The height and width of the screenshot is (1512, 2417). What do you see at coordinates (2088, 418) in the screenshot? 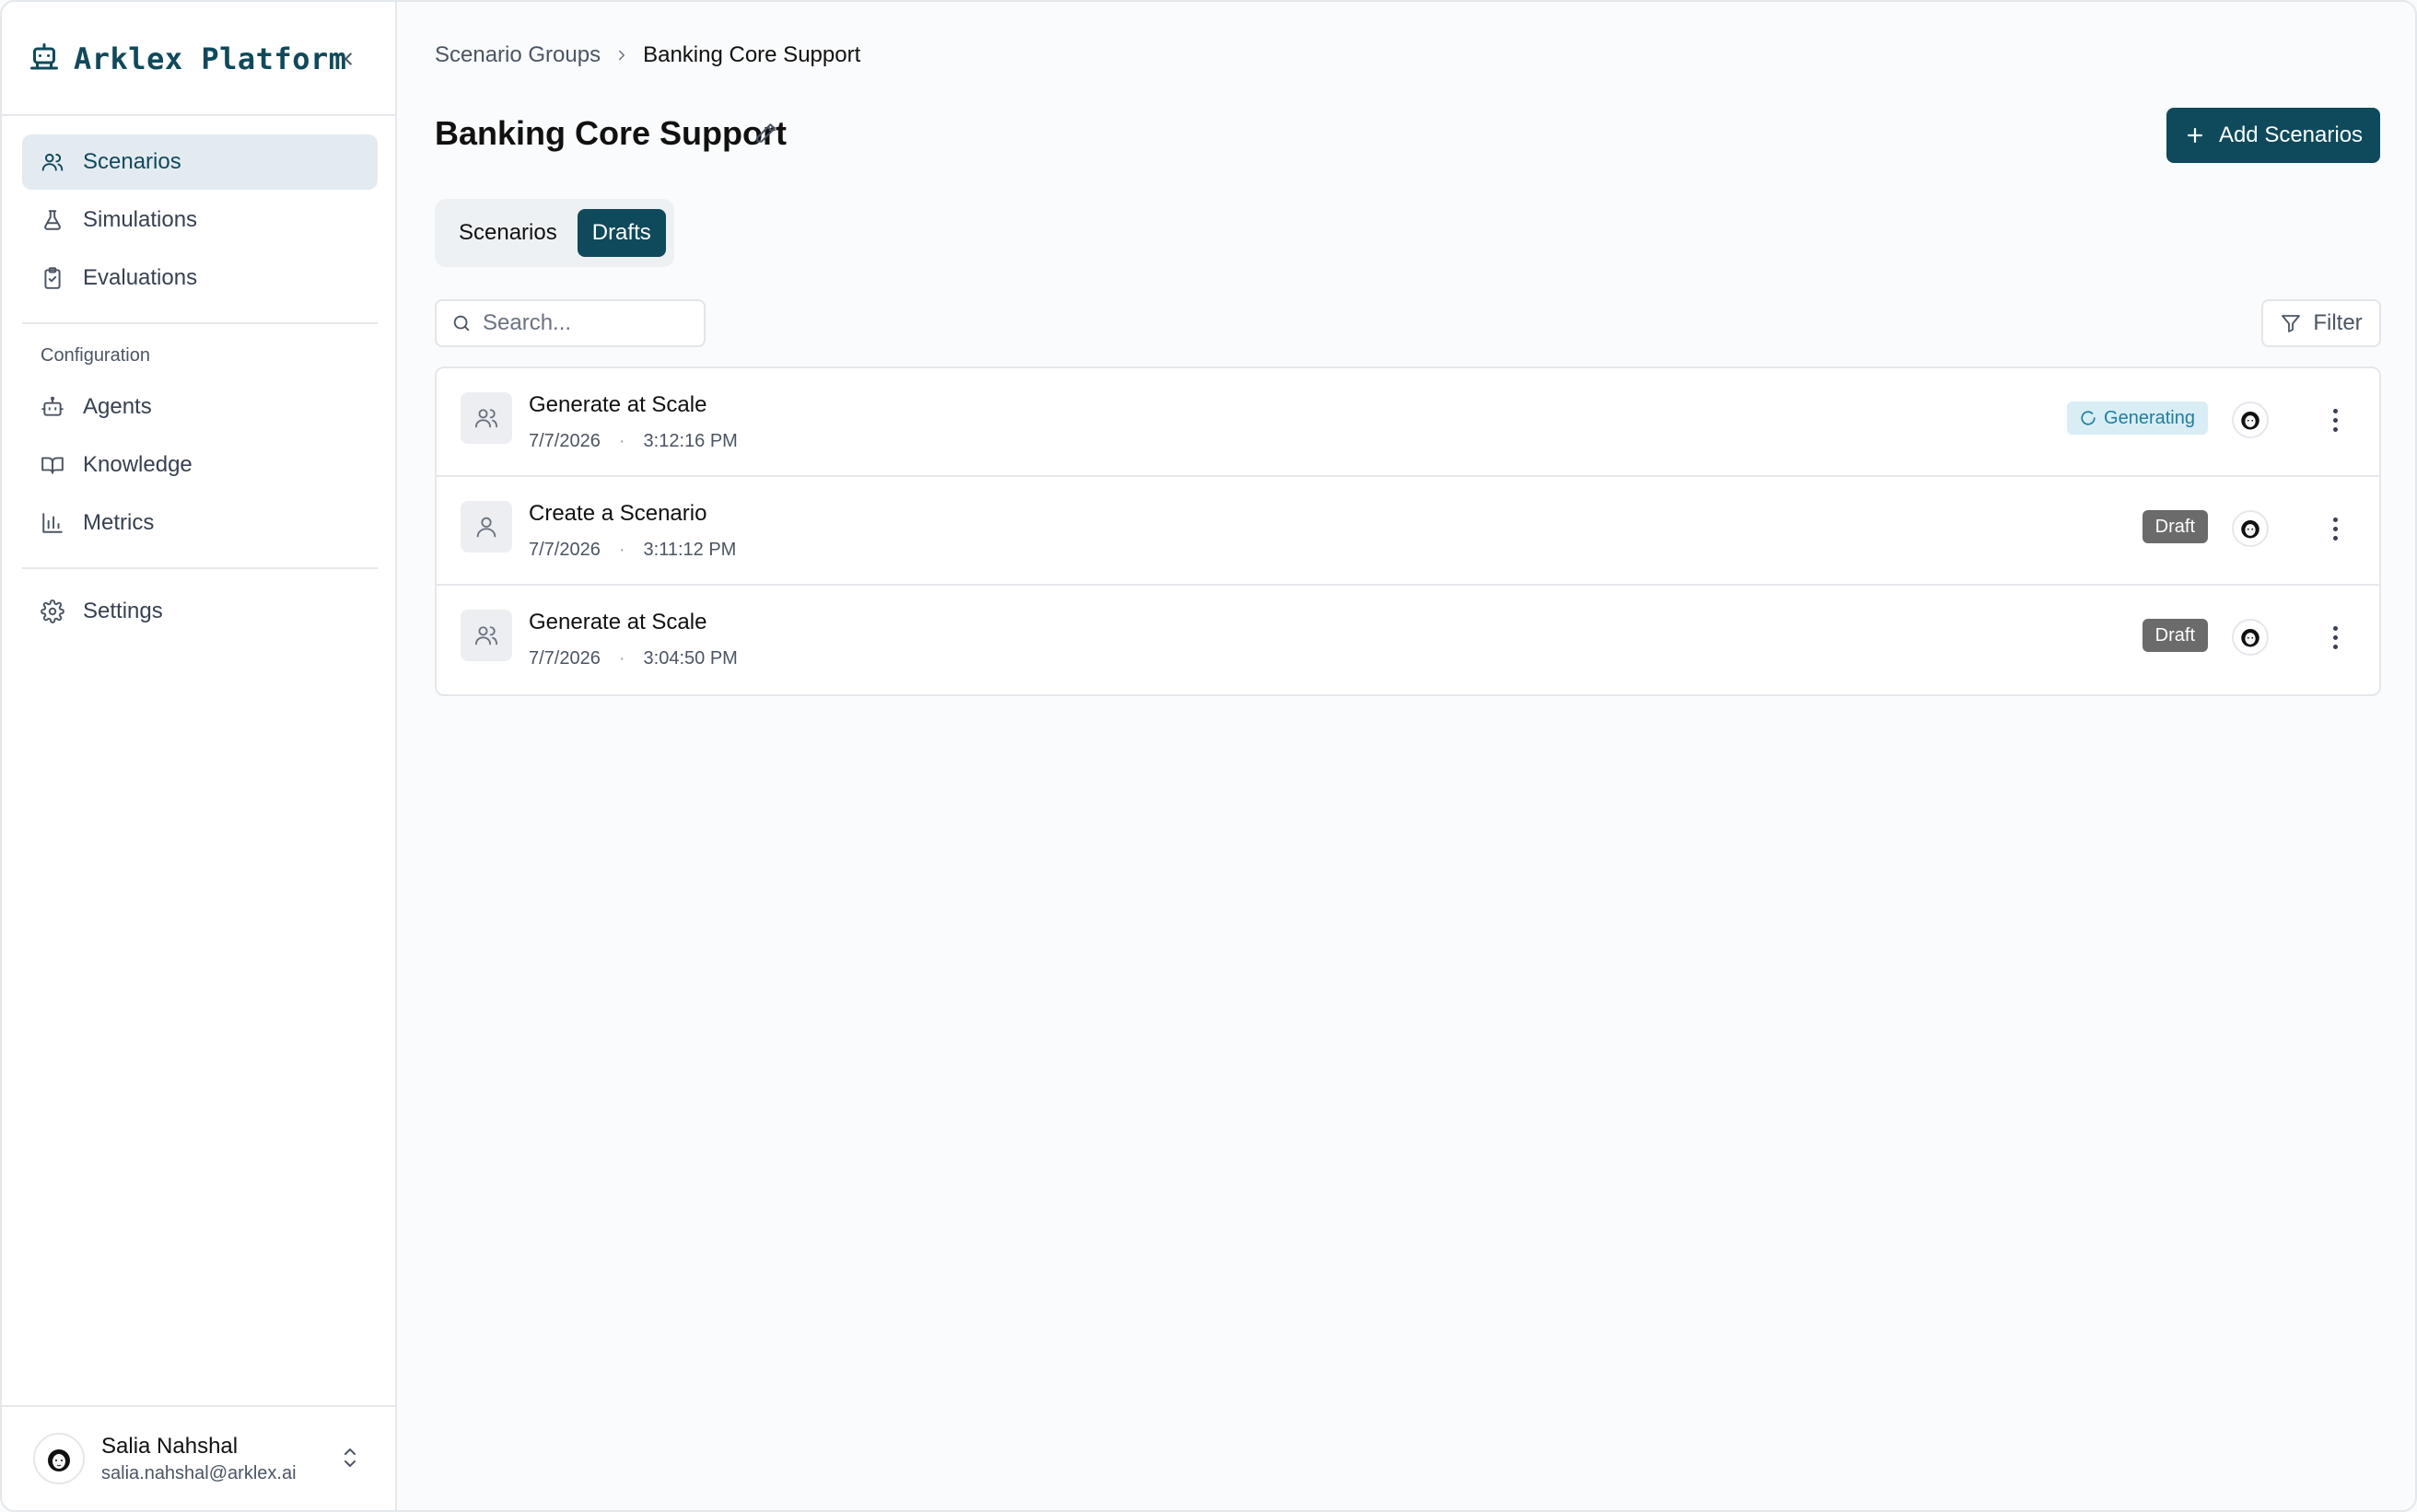
I see `spinner-icon` at bounding box center [2088, 418].